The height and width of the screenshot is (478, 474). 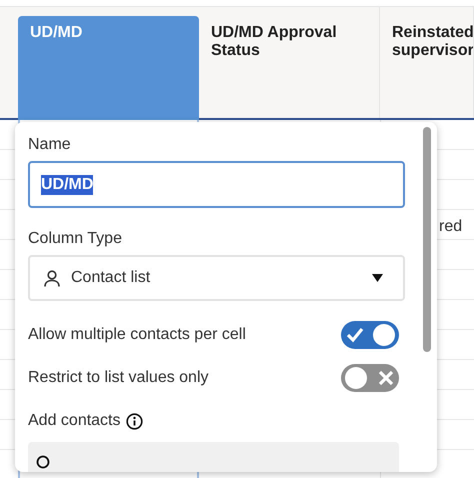 What do you see at coordinates (44, 463) in the screenshot?
I see `search-icon` at bounding box center [44, 463].